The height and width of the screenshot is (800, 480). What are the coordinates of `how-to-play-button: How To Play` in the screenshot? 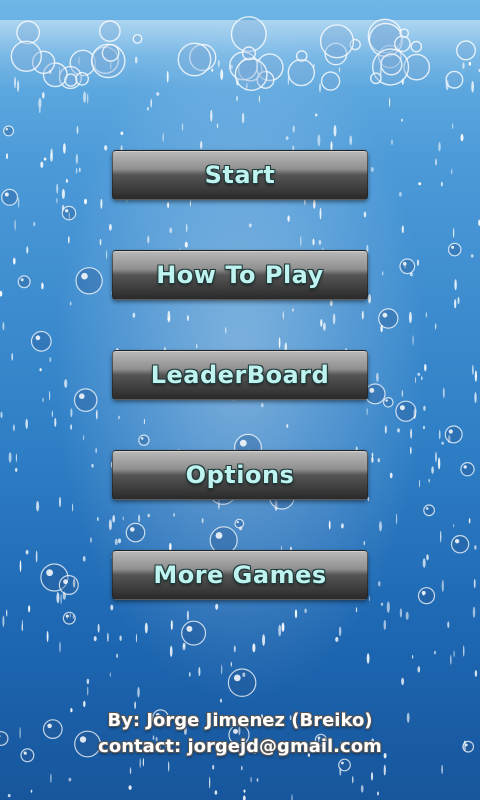 It's located at (240, 275).